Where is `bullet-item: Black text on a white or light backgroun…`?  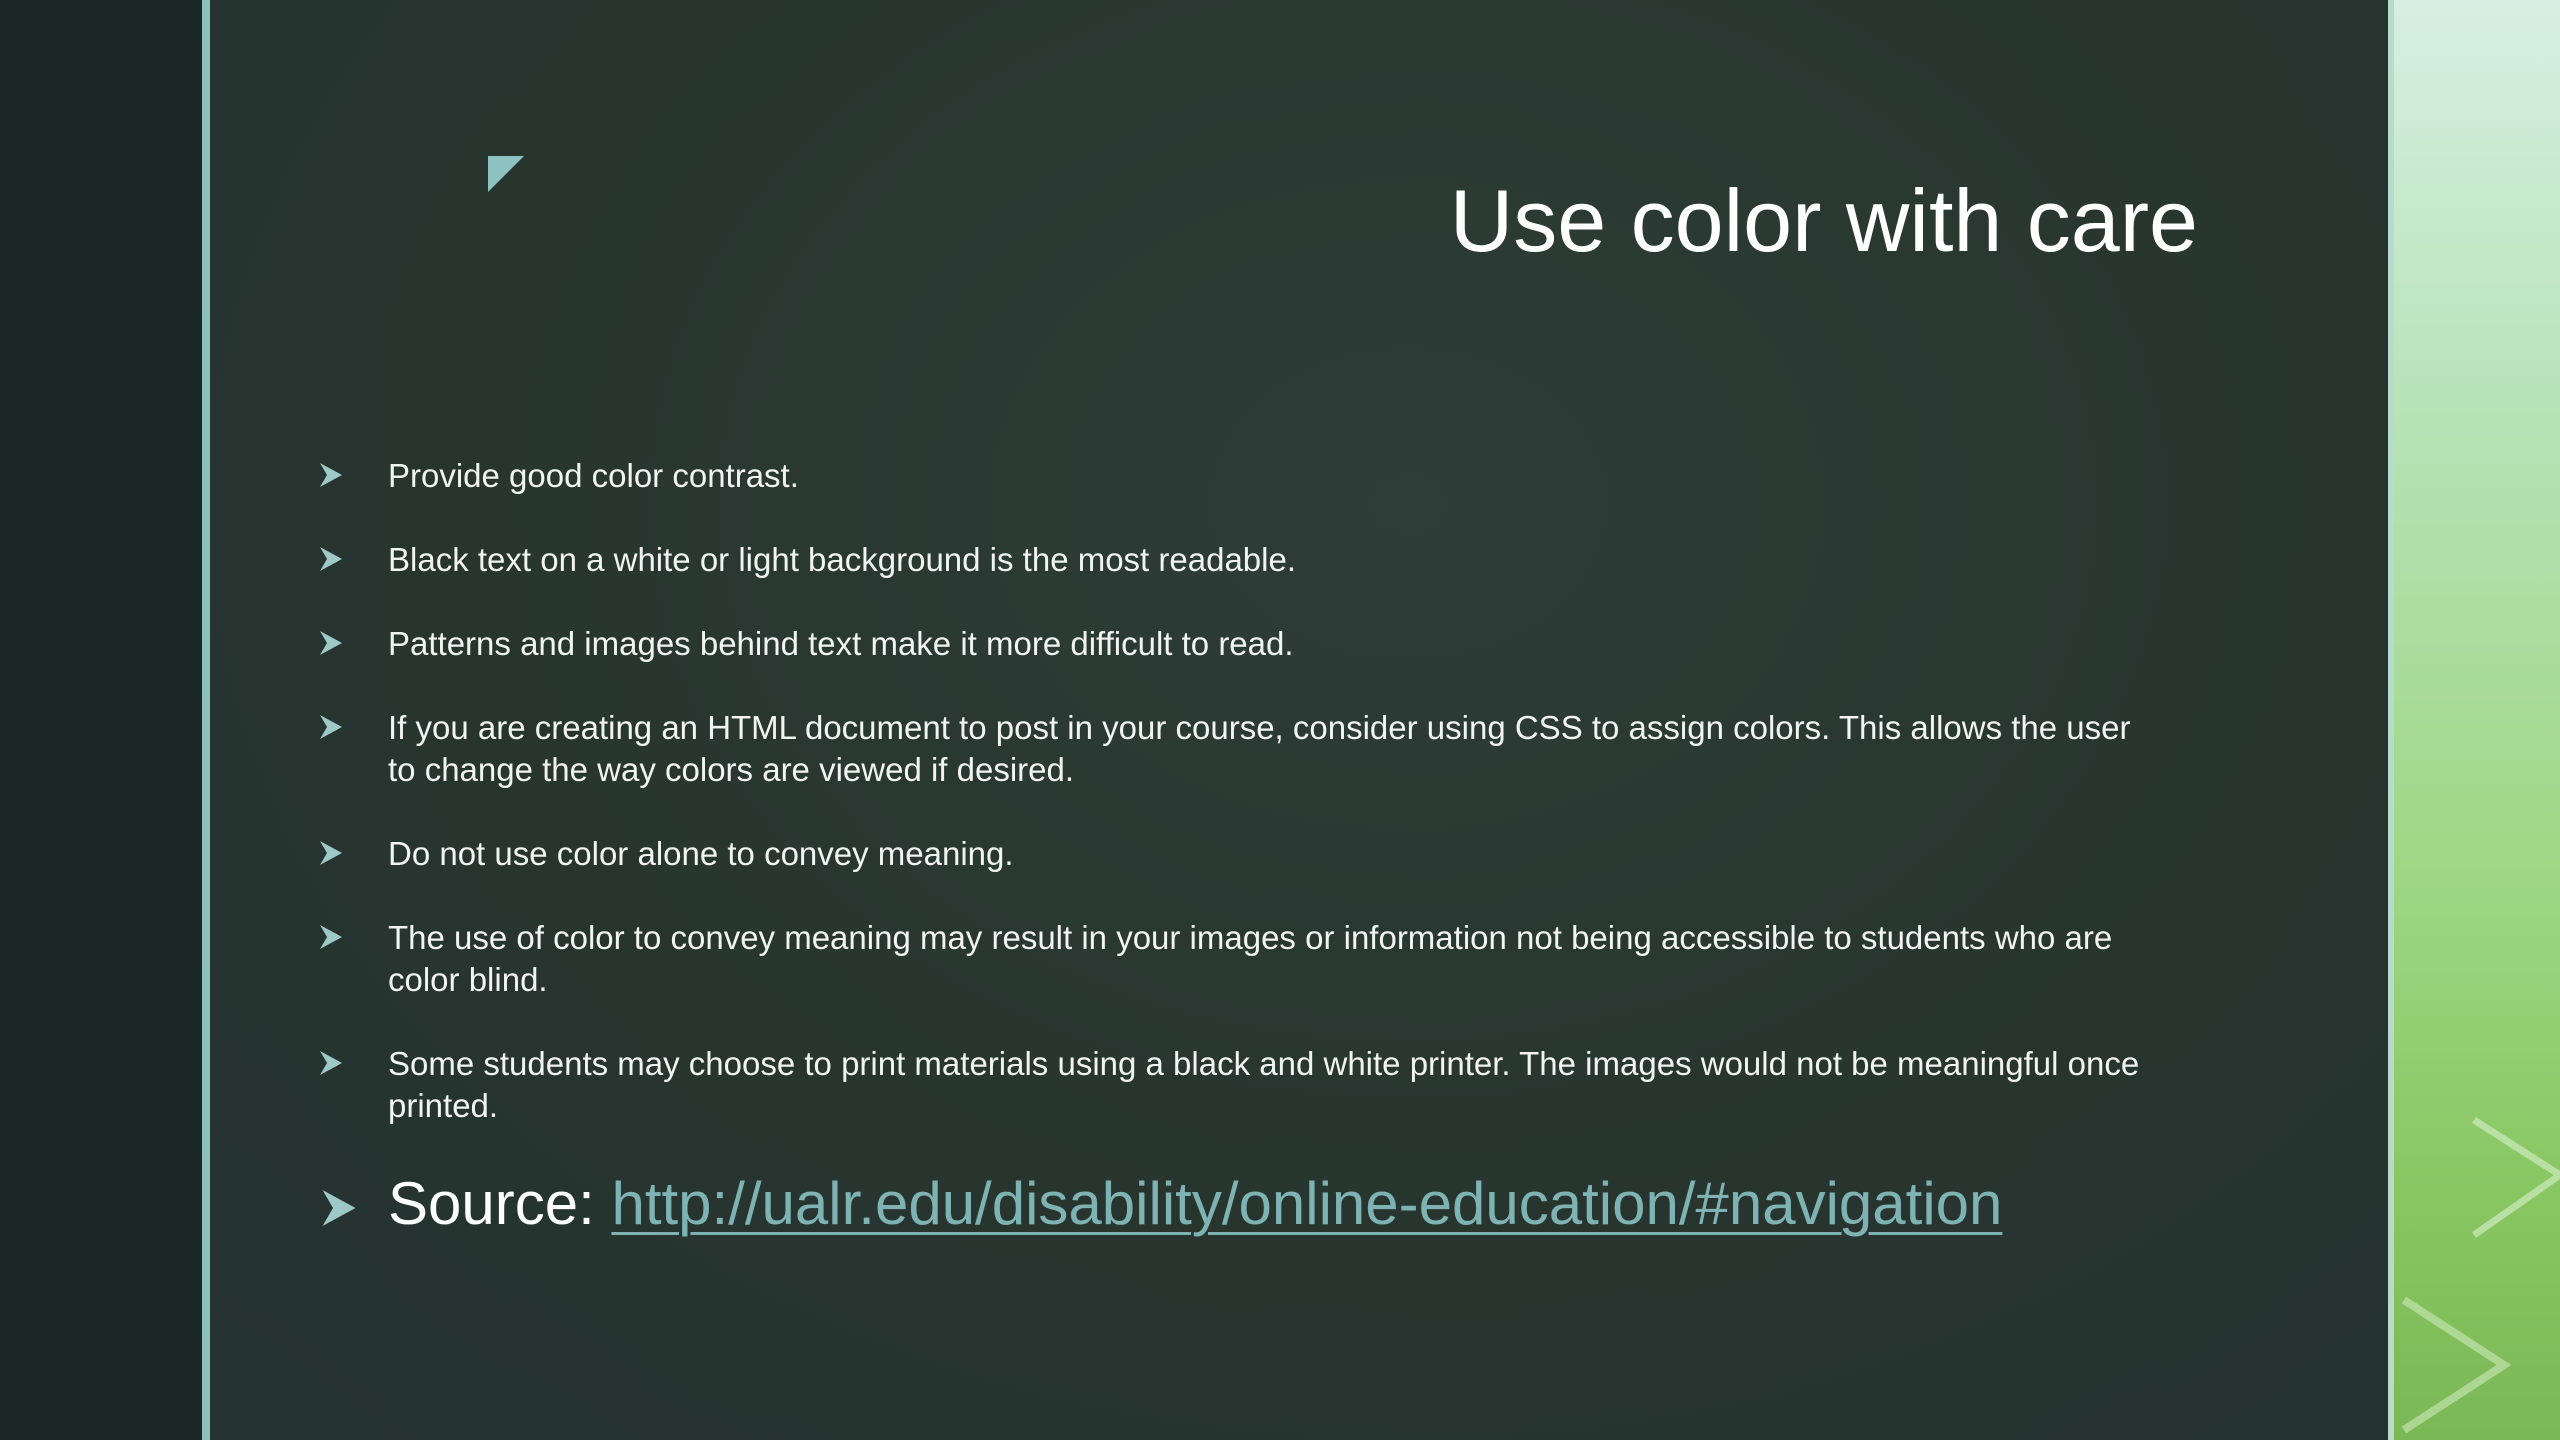 bullet-item: Black text on a white or light backgroun… is located at coordinates (1240, 560).